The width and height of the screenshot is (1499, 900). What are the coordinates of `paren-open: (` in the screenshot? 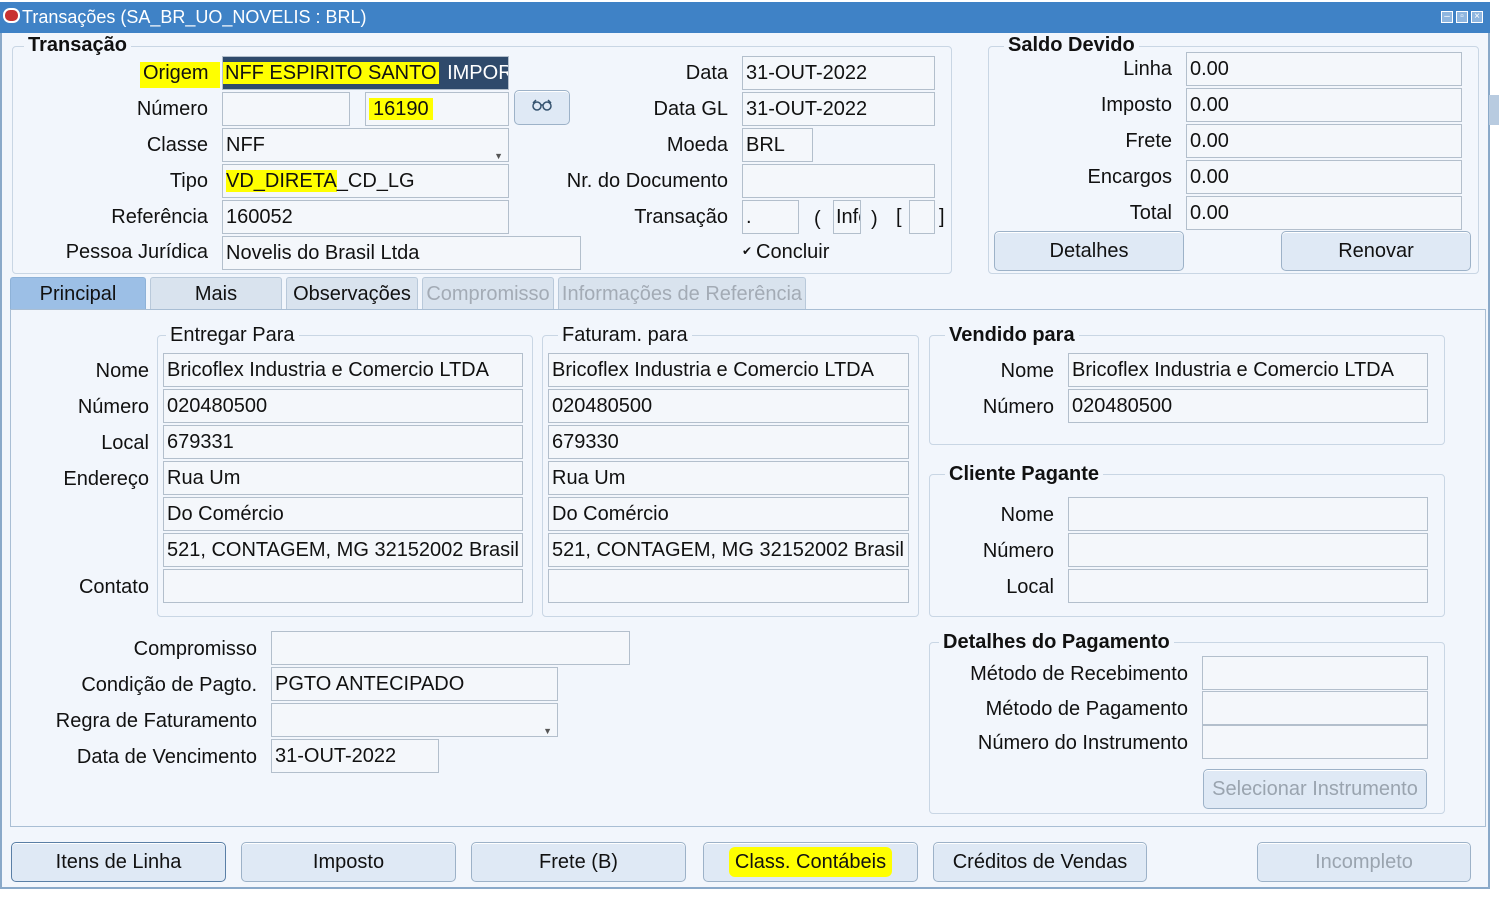 It's located at (817, 219).